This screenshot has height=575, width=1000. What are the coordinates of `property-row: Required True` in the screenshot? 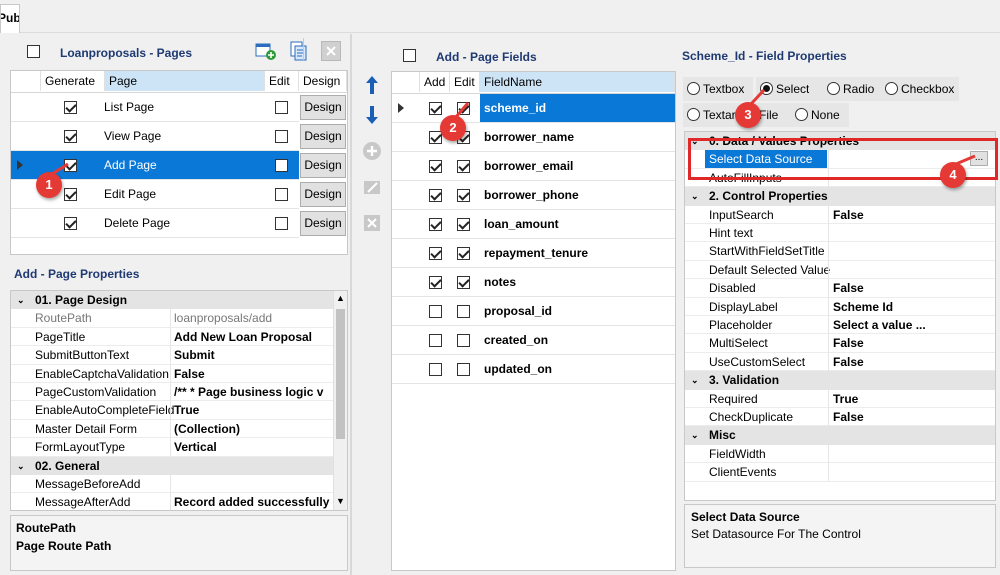 It's located at (840, 398).